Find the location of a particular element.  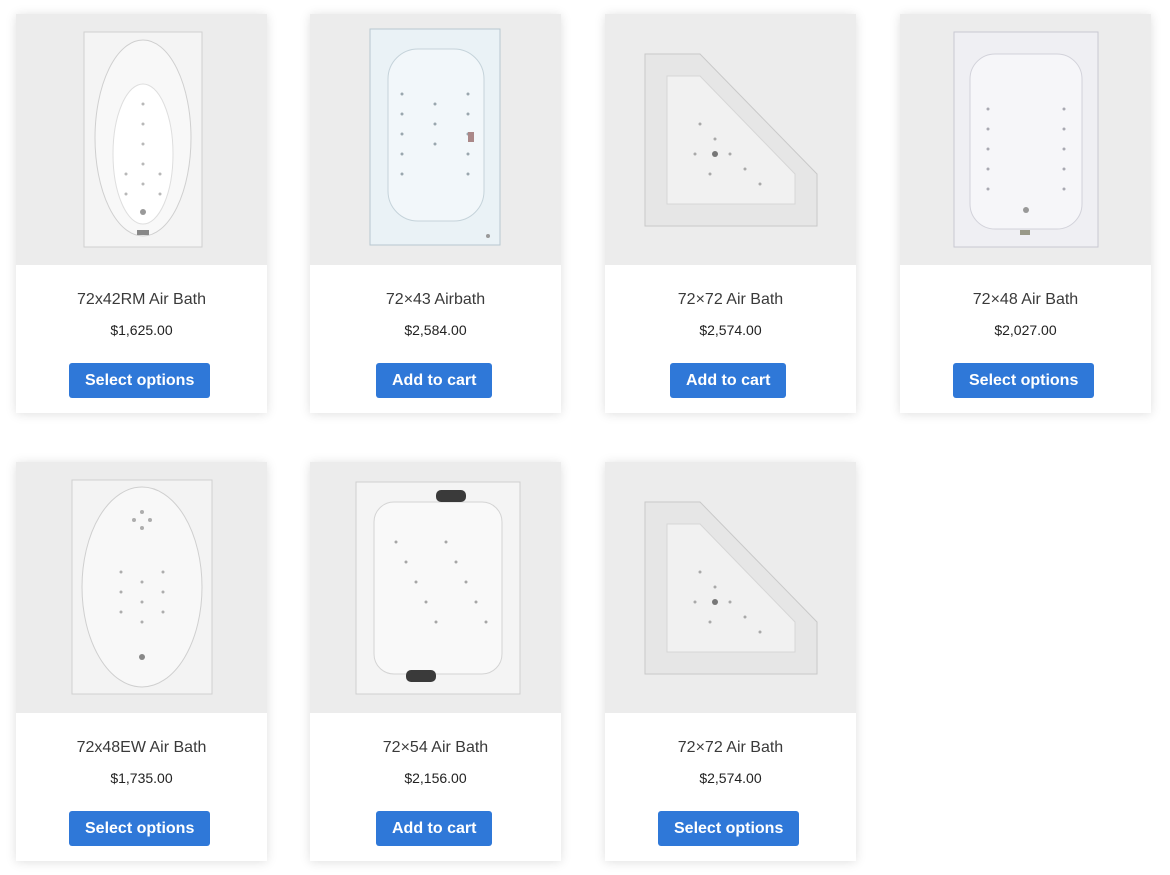

product-title: 72×54 Air Bath is located at coordinates (435, 748).